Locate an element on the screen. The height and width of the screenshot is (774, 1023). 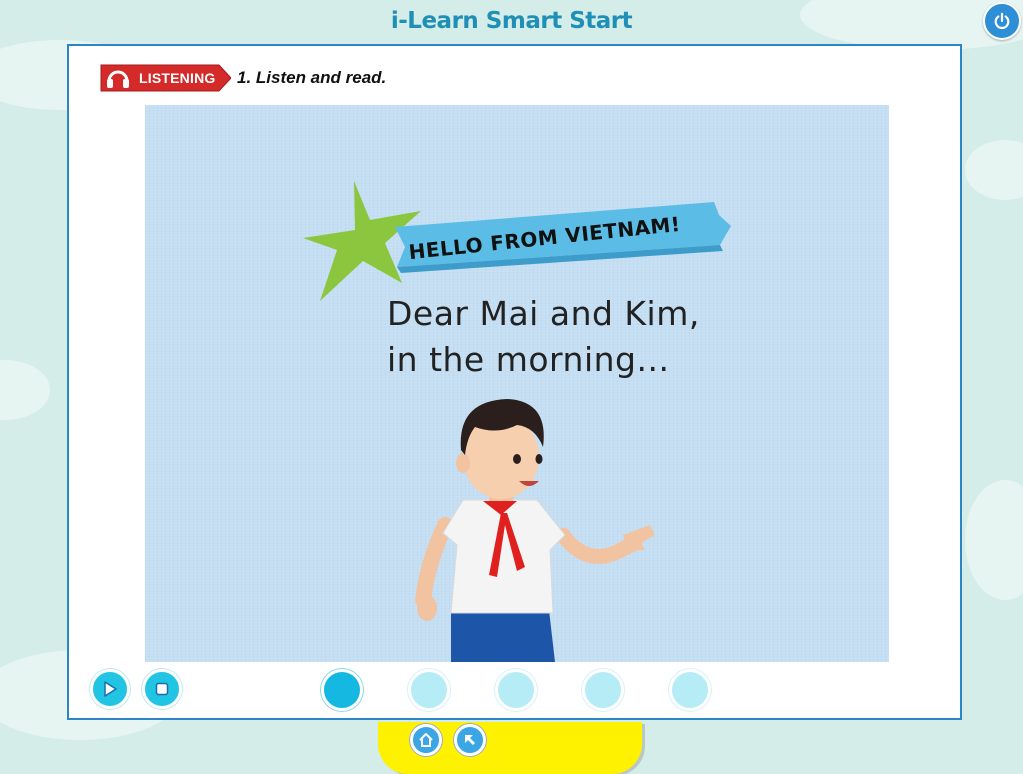
back-button is located at coordinates (470, 740).